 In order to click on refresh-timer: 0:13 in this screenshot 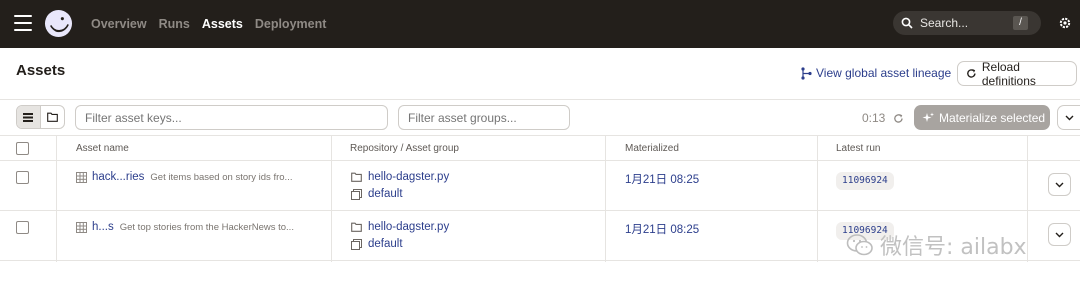, I will do `click(883, 118)`.